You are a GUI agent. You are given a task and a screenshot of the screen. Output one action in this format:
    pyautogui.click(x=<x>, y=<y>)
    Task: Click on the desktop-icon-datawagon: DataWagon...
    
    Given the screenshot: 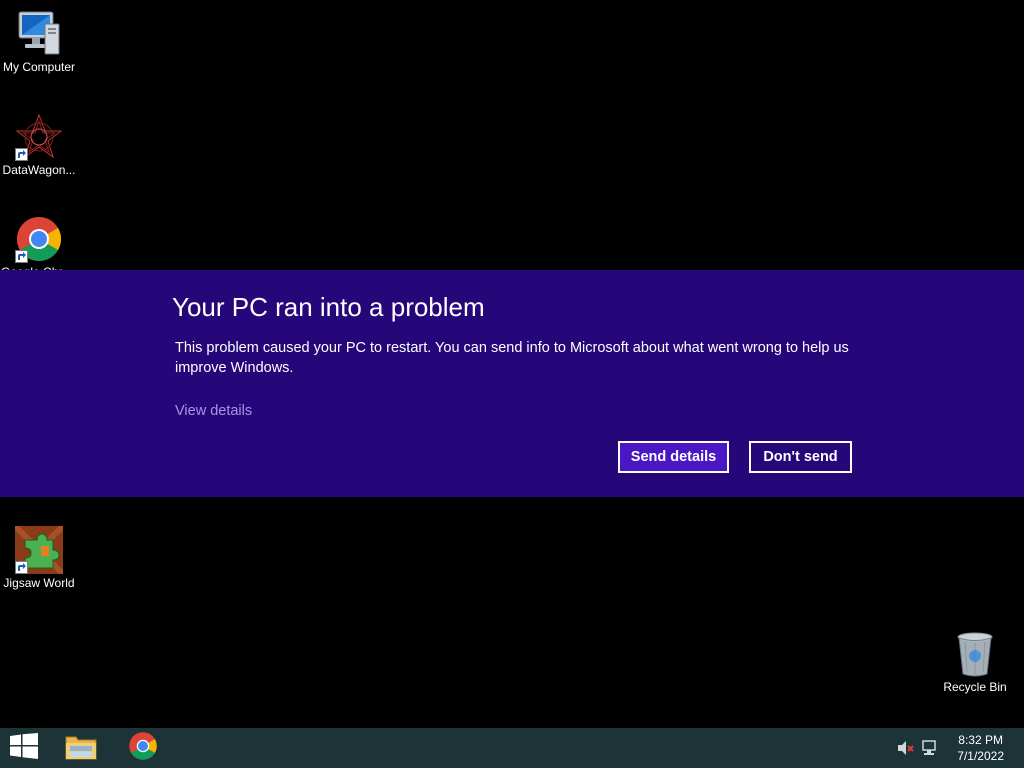 What is the action you would take?
    pyautogui.click(x=39, y=145)
    